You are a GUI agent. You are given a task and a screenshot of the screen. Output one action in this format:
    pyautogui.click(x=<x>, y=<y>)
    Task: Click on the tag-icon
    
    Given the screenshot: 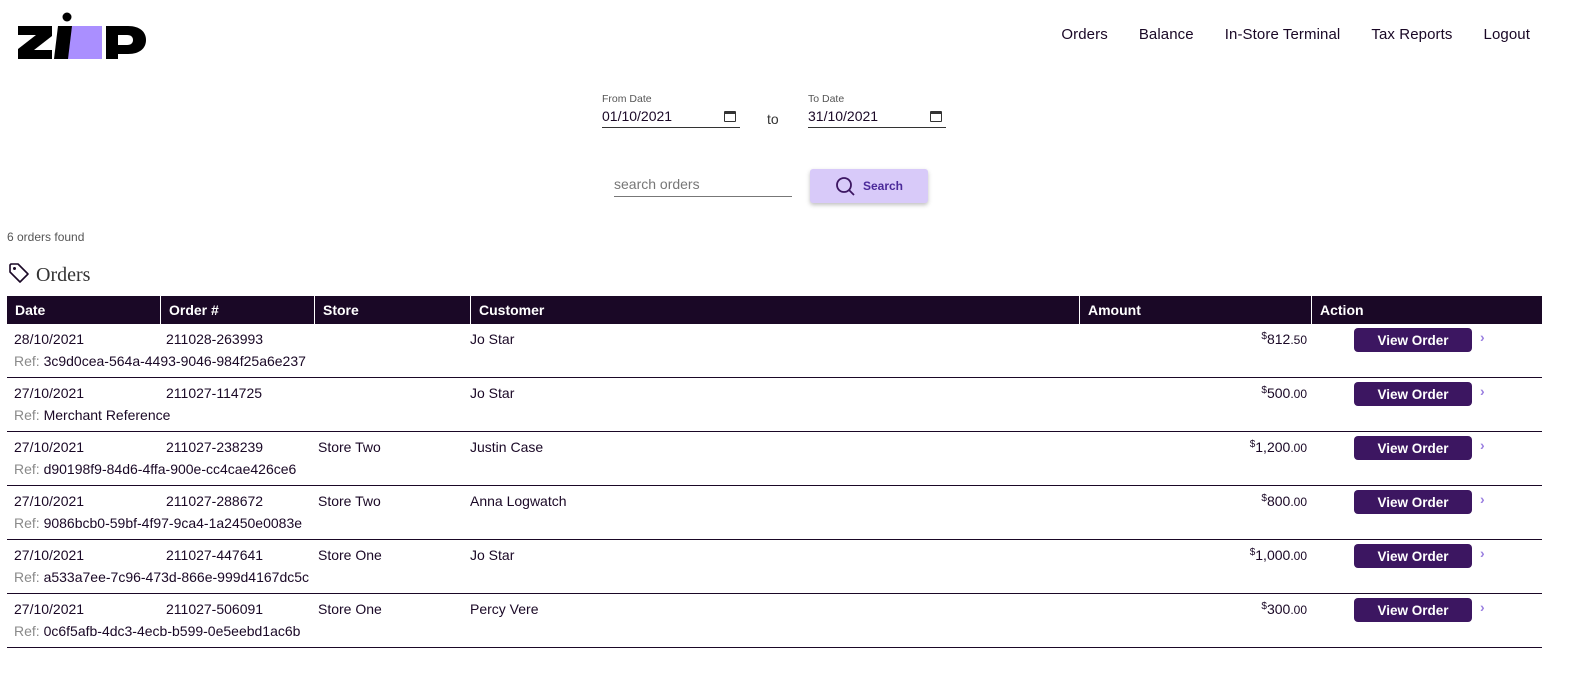 What is the action you would take?
    pyautogui.click(x=19, y=275)
    